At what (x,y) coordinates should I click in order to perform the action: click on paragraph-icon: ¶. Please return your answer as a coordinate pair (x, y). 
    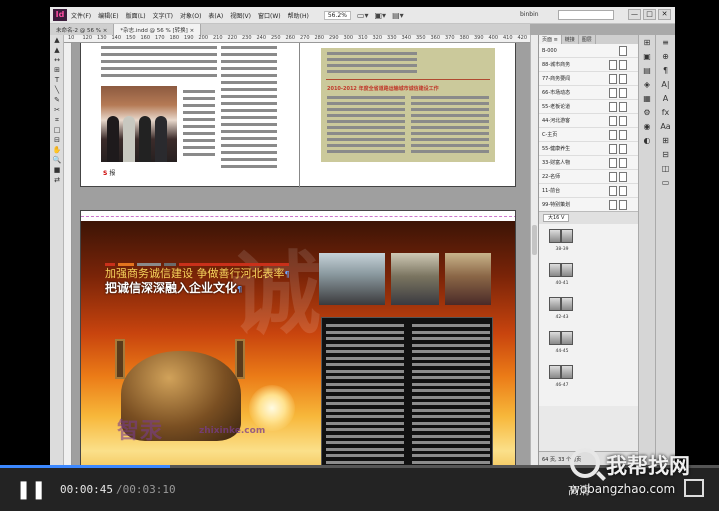
    Looking at the image, I should click on (666, 71).